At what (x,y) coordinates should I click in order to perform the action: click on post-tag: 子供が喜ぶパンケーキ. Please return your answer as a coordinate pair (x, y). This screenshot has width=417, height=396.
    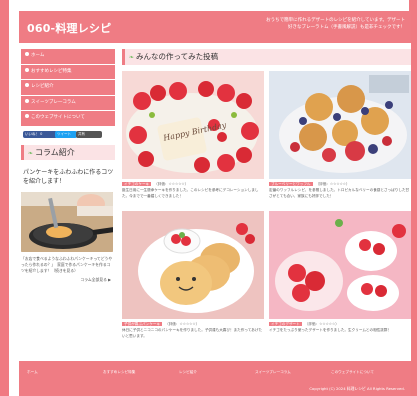
    Looking at the image, I should click on (142, 324).